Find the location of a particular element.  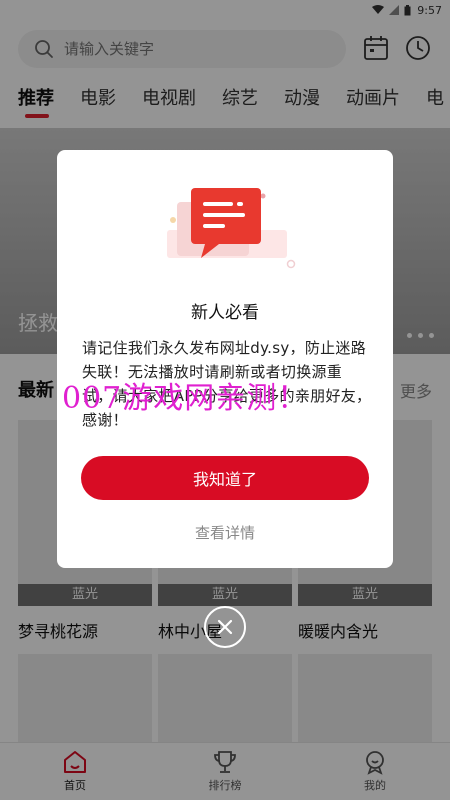

close-icon is located at coordinates (225, 627).